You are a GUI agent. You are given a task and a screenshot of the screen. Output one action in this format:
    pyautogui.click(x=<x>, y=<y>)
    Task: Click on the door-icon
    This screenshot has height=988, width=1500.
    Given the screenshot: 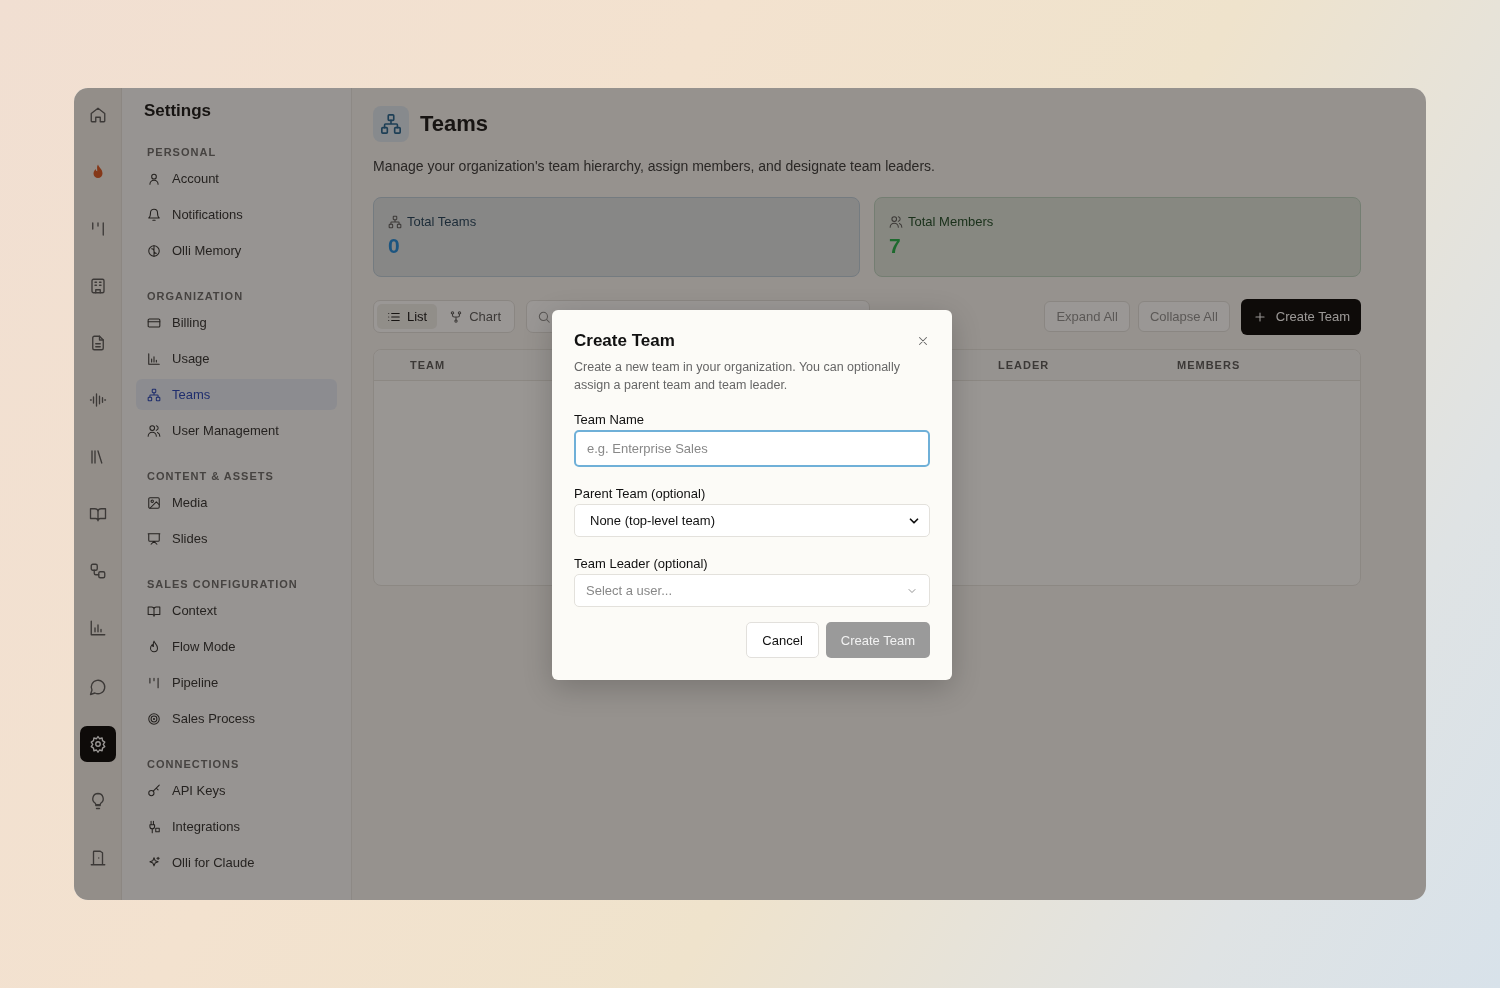 What is the action you would take?
    pyautogui.click(x=97, y=858)
    